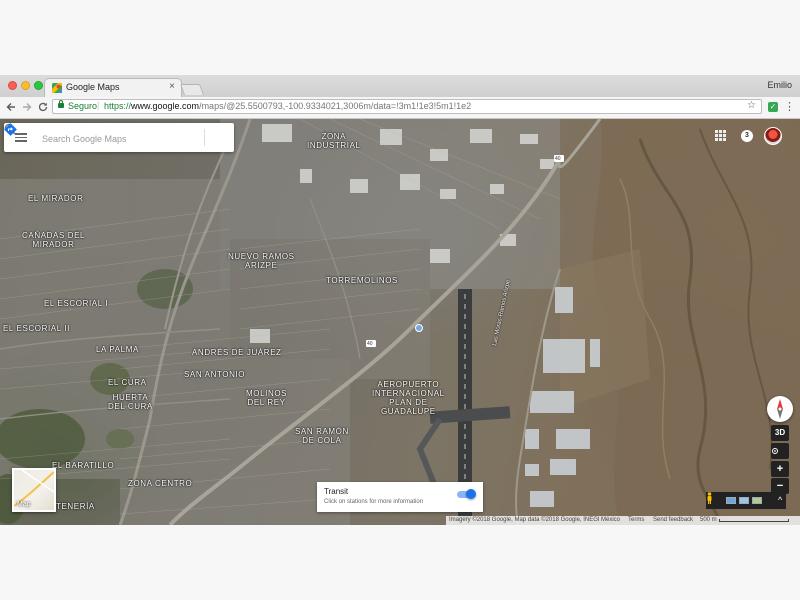 The width and height of the screenshot is (800, 600). I want to click on airport-pin-icon, so click(419, 328).